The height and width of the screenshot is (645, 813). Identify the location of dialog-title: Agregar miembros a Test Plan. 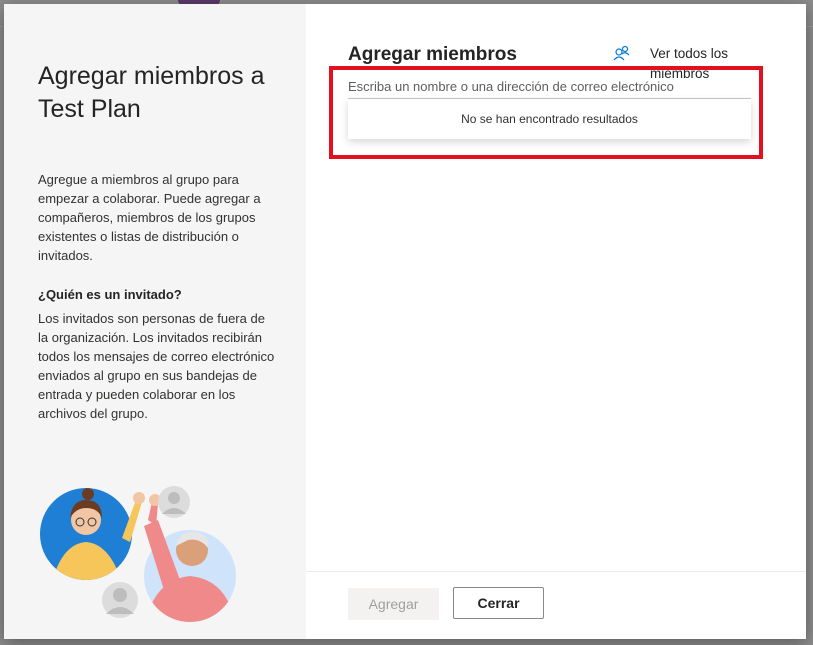
(151, 92).